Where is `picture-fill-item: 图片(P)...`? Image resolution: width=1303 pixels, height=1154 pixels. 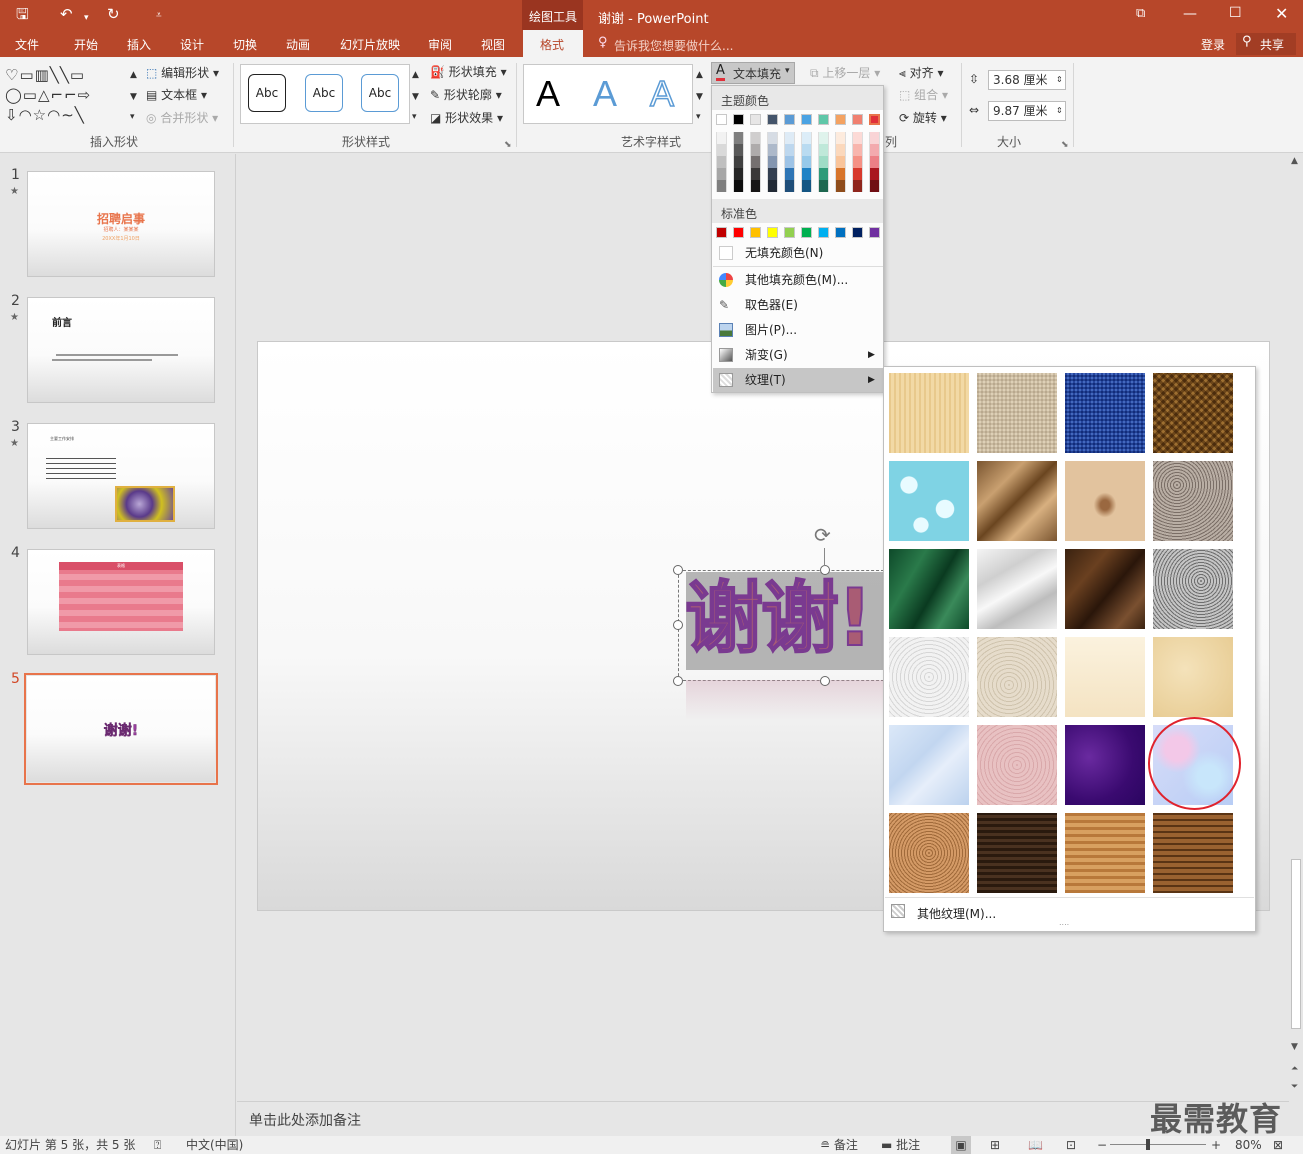
picture-fill-item: 图片(P)... is located at coordinates (798, 330).